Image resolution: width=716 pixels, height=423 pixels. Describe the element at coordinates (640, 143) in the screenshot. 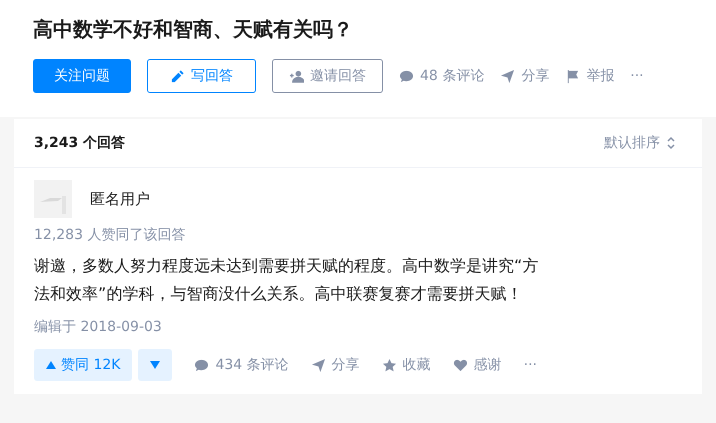

I see `sort-button: 默认排序` at that location.